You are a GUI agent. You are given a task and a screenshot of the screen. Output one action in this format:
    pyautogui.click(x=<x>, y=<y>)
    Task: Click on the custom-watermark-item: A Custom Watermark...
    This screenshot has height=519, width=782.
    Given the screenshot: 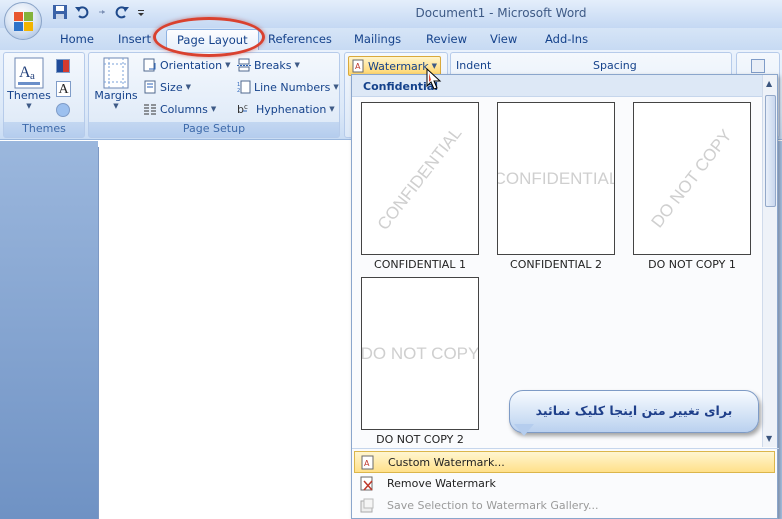 What is the action you would take?
    pyautogui.click(x=564, y=462)
    